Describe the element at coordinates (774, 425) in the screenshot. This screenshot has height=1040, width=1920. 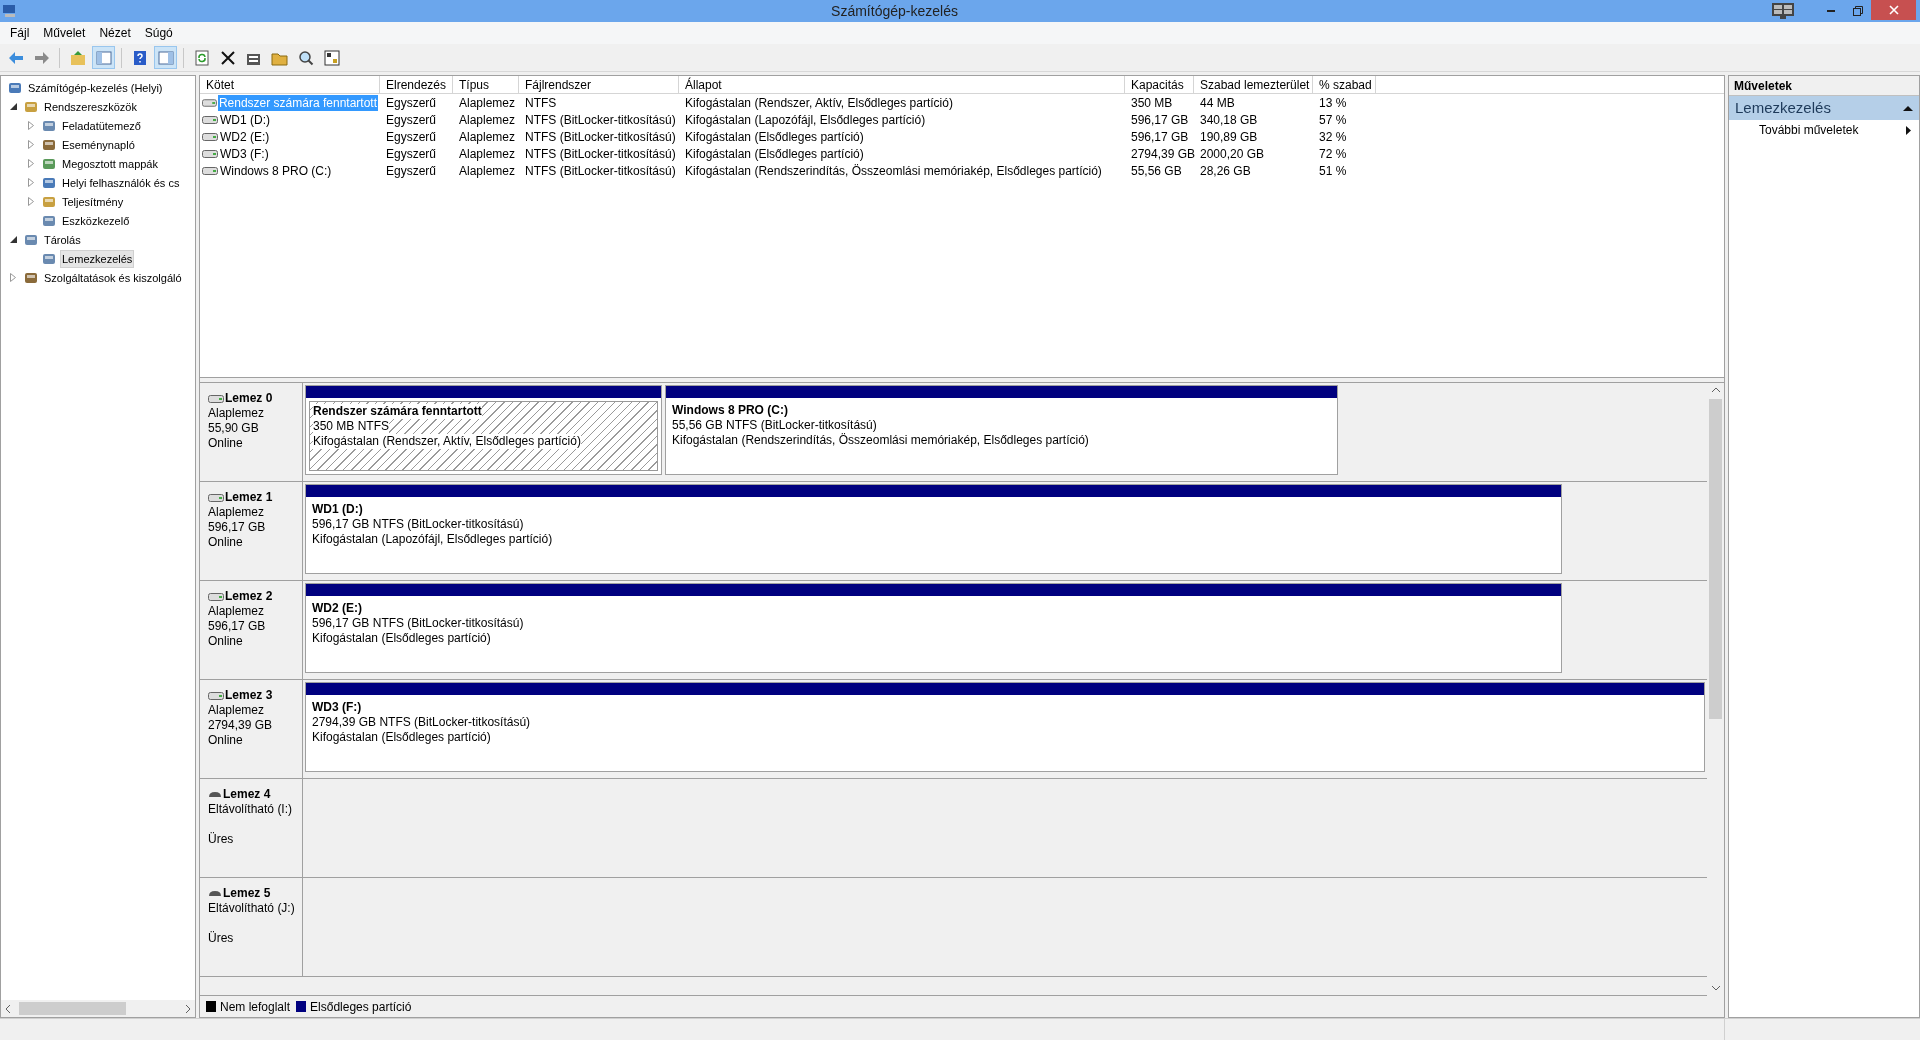
I see `partition-filesystem: 55,56 GB NTFS (BitLocker-titkosítású)` at that location.